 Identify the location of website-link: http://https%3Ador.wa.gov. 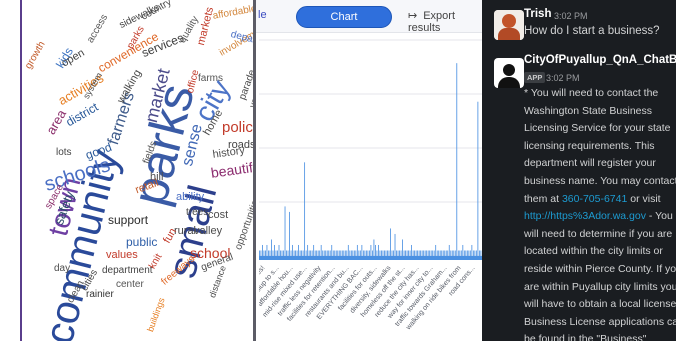
(585, 216).